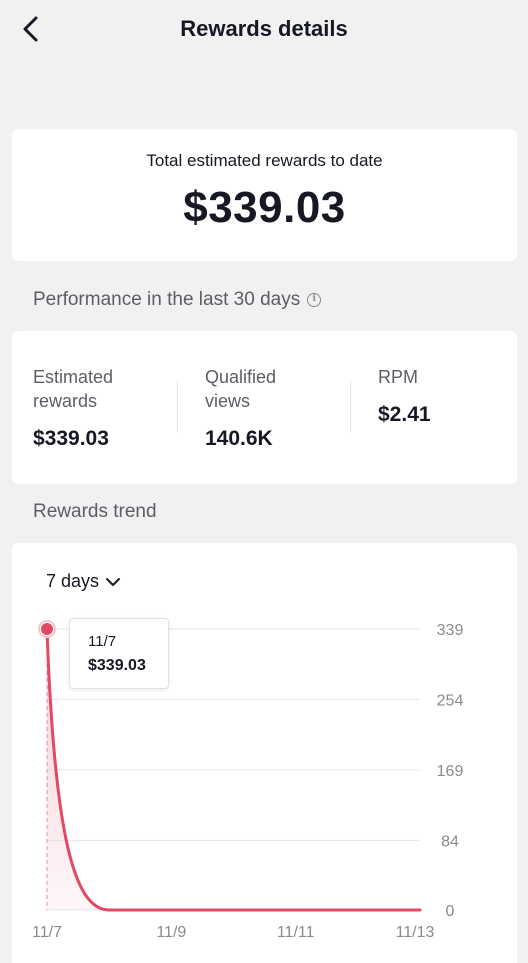  Describe the element at coordinates (167, 299) in the screenshot. I see `performance-title-text: Performance in the last 30 days` at that location.